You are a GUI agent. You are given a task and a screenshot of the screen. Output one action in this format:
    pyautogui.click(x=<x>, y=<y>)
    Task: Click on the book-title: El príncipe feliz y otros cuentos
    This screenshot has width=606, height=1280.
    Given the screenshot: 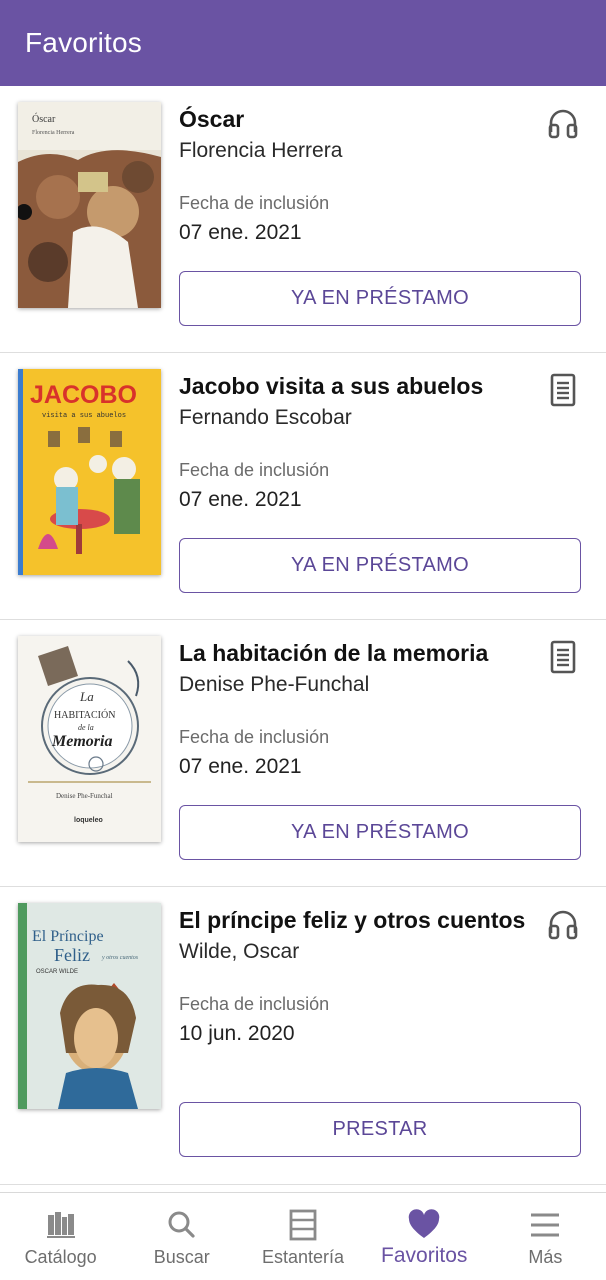 What is the action you would take?
    pyautogui.click(x=359, y=920)
    